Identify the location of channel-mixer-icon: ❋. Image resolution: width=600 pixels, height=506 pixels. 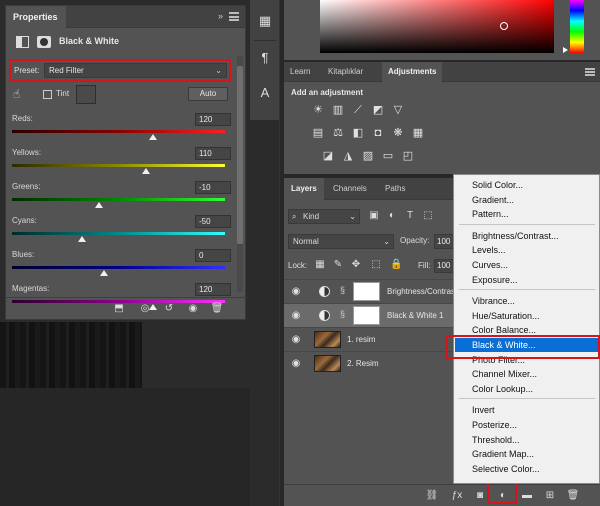
(398, 133).